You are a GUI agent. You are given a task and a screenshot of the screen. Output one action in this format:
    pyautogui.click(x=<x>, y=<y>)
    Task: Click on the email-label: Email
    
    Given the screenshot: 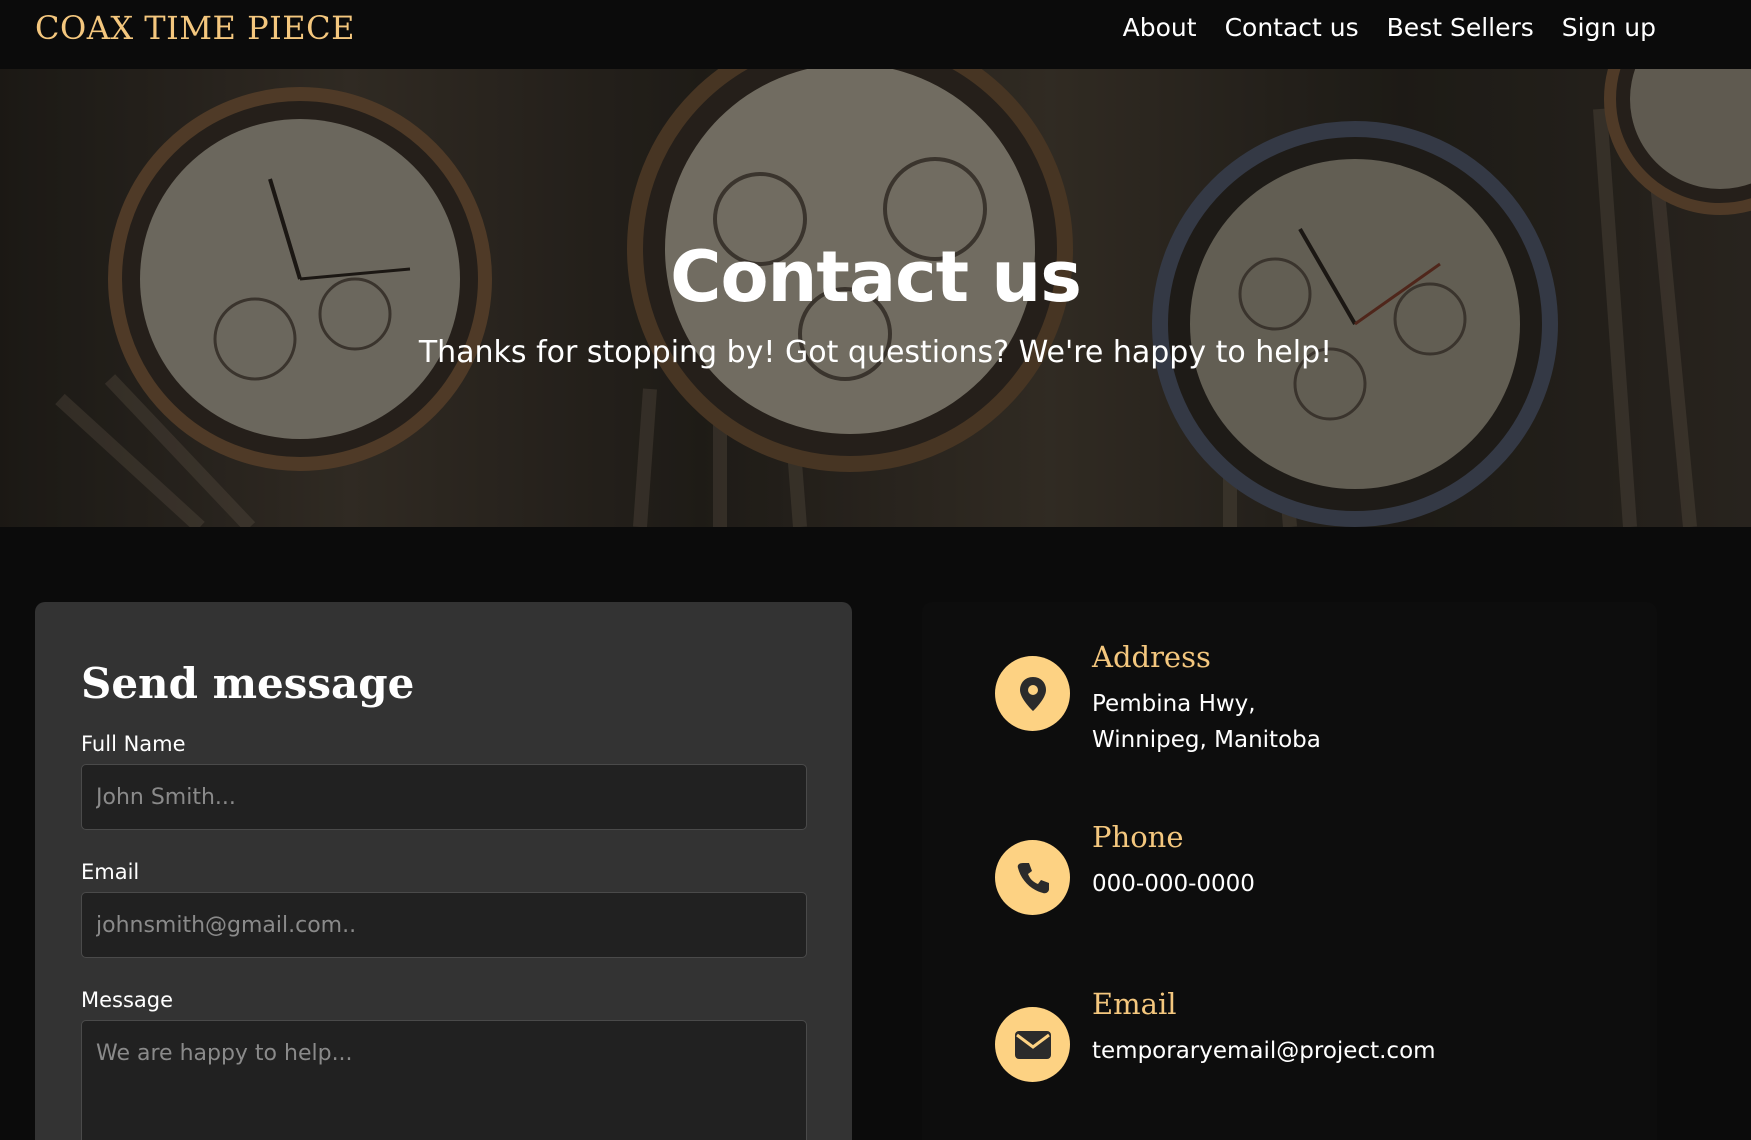 What is the action you would take?
    pyautogui.click(x=110, y=872)
    